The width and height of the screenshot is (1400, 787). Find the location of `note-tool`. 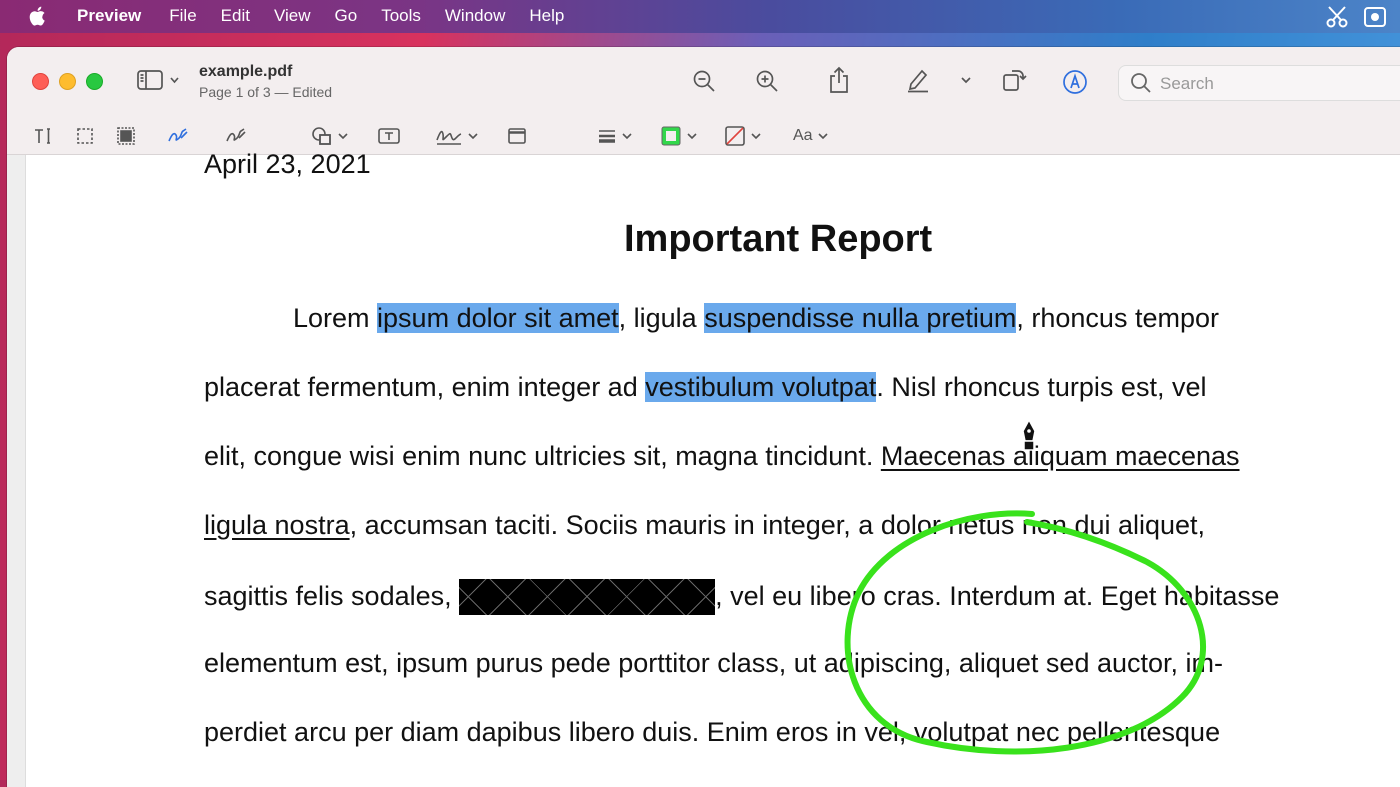

note-tool is located at coordinates (517, 136).